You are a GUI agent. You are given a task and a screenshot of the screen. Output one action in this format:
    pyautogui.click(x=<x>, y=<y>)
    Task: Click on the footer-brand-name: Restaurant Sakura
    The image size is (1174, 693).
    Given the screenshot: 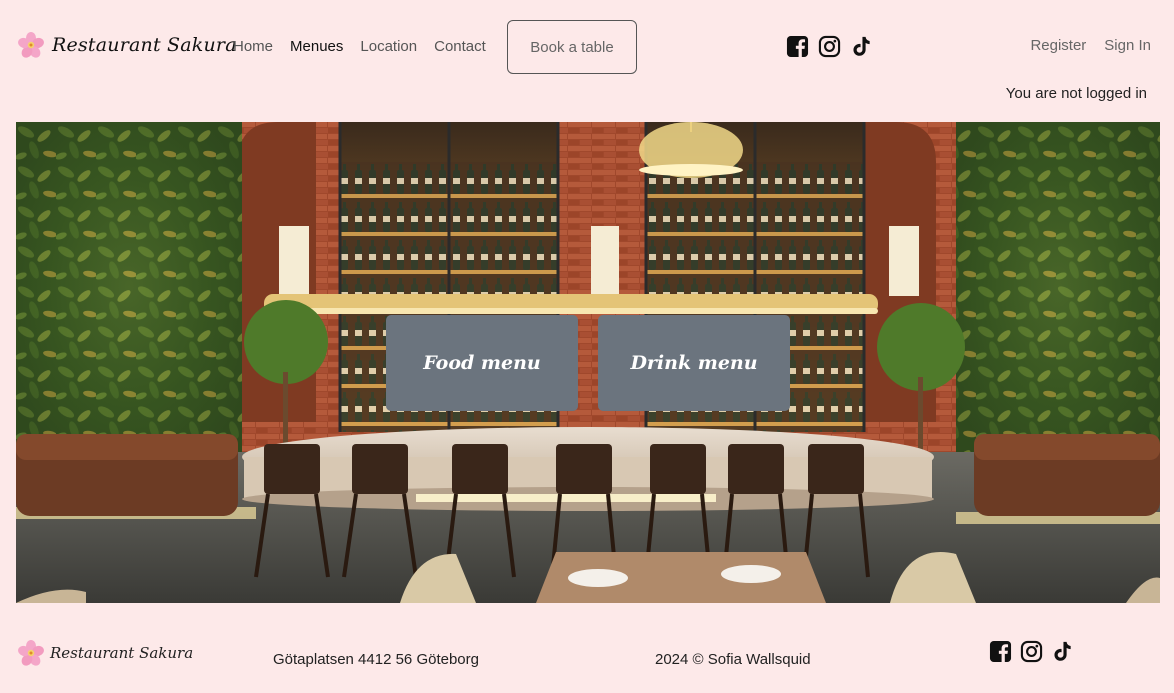 What is the action you would take?
    pyautogui.click(x=122, y=653)
    